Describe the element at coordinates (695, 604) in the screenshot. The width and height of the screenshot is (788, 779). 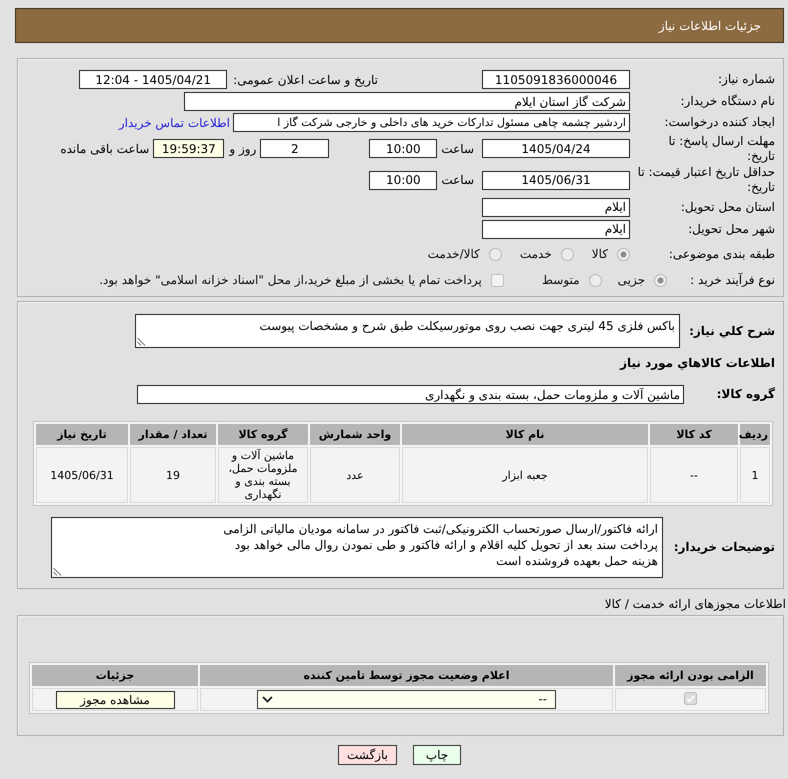
I see `section-heading: اطلاعات مجوزهای ارائه خدمت / کالا` at that location.